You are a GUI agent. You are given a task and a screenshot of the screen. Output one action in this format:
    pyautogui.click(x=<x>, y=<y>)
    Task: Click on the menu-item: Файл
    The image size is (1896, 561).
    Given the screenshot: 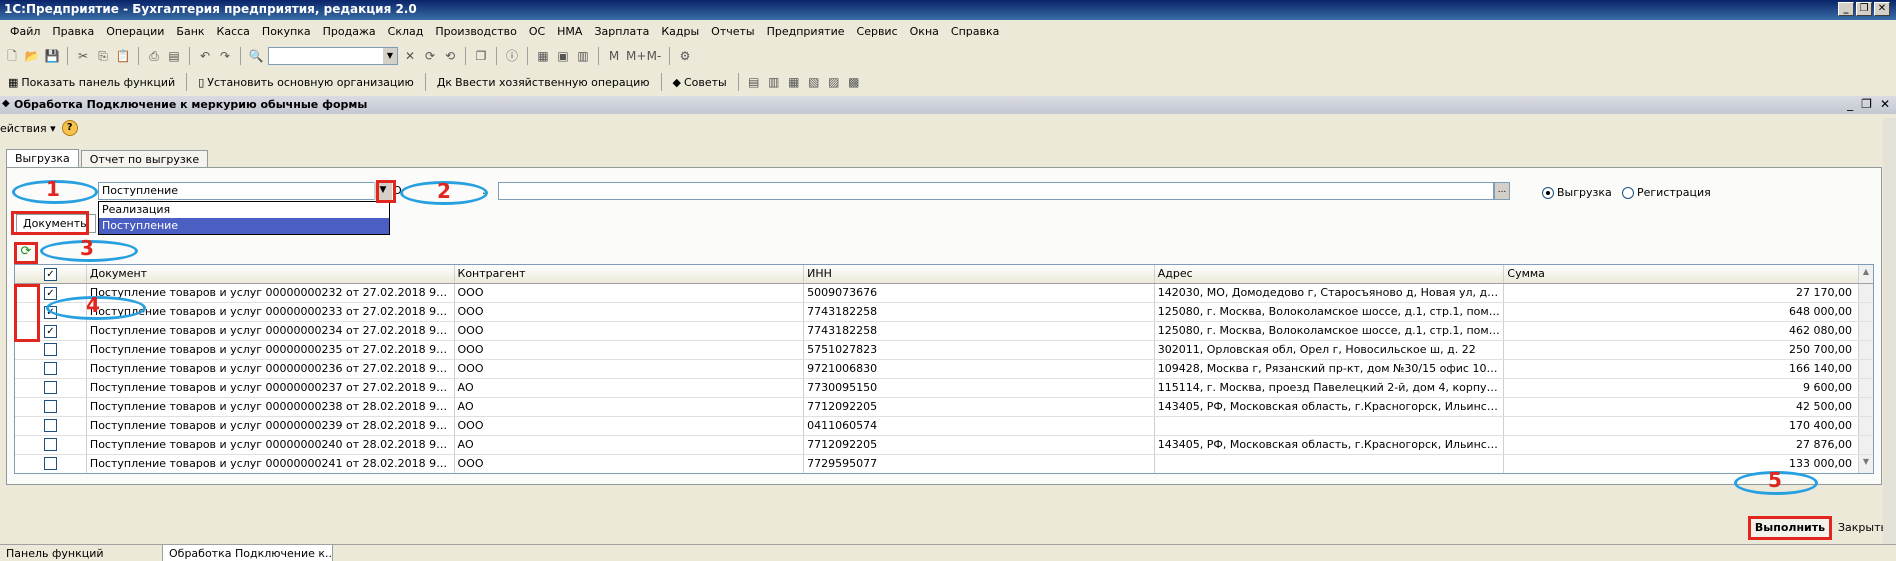 What is the action you would take?
    pyautogui.click(x=25, y=31)
    